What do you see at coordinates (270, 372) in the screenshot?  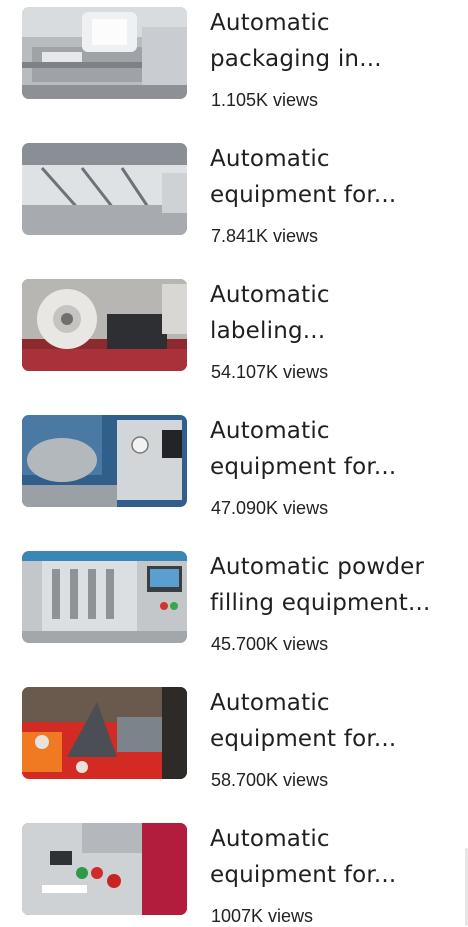 I see `view-count: 54.107K views` at bounding box center [270, 372].